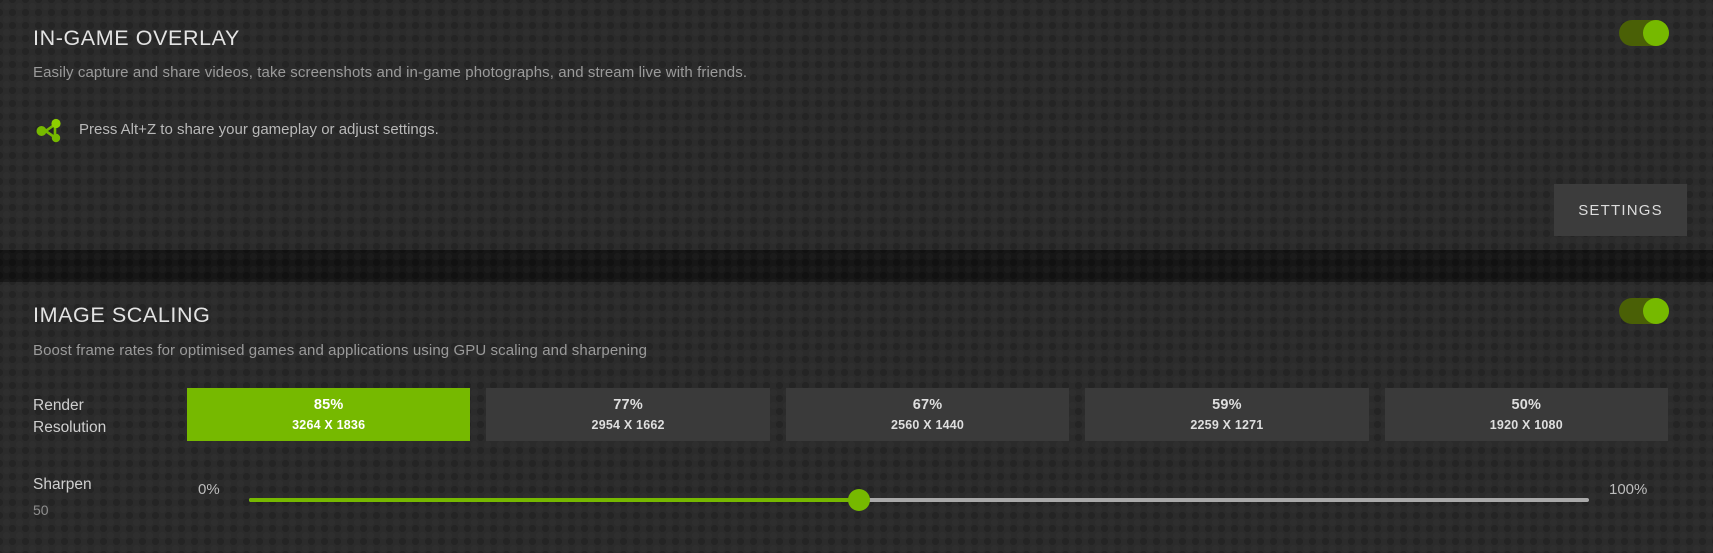 Image resolution: width=1713 pixels, height=553 pixels. I want to click on render-resolution-option-1: 77% 2954 X 1662, so click(628, 414).